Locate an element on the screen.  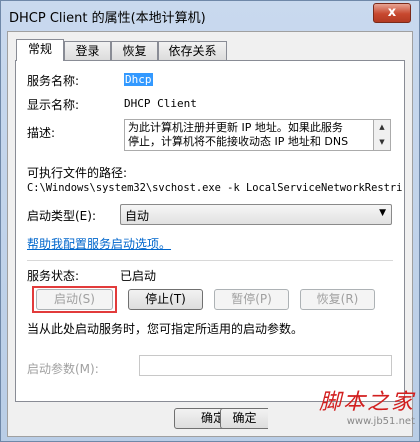
tab-recovery: 恢复 is located at coordinates (134, 50).